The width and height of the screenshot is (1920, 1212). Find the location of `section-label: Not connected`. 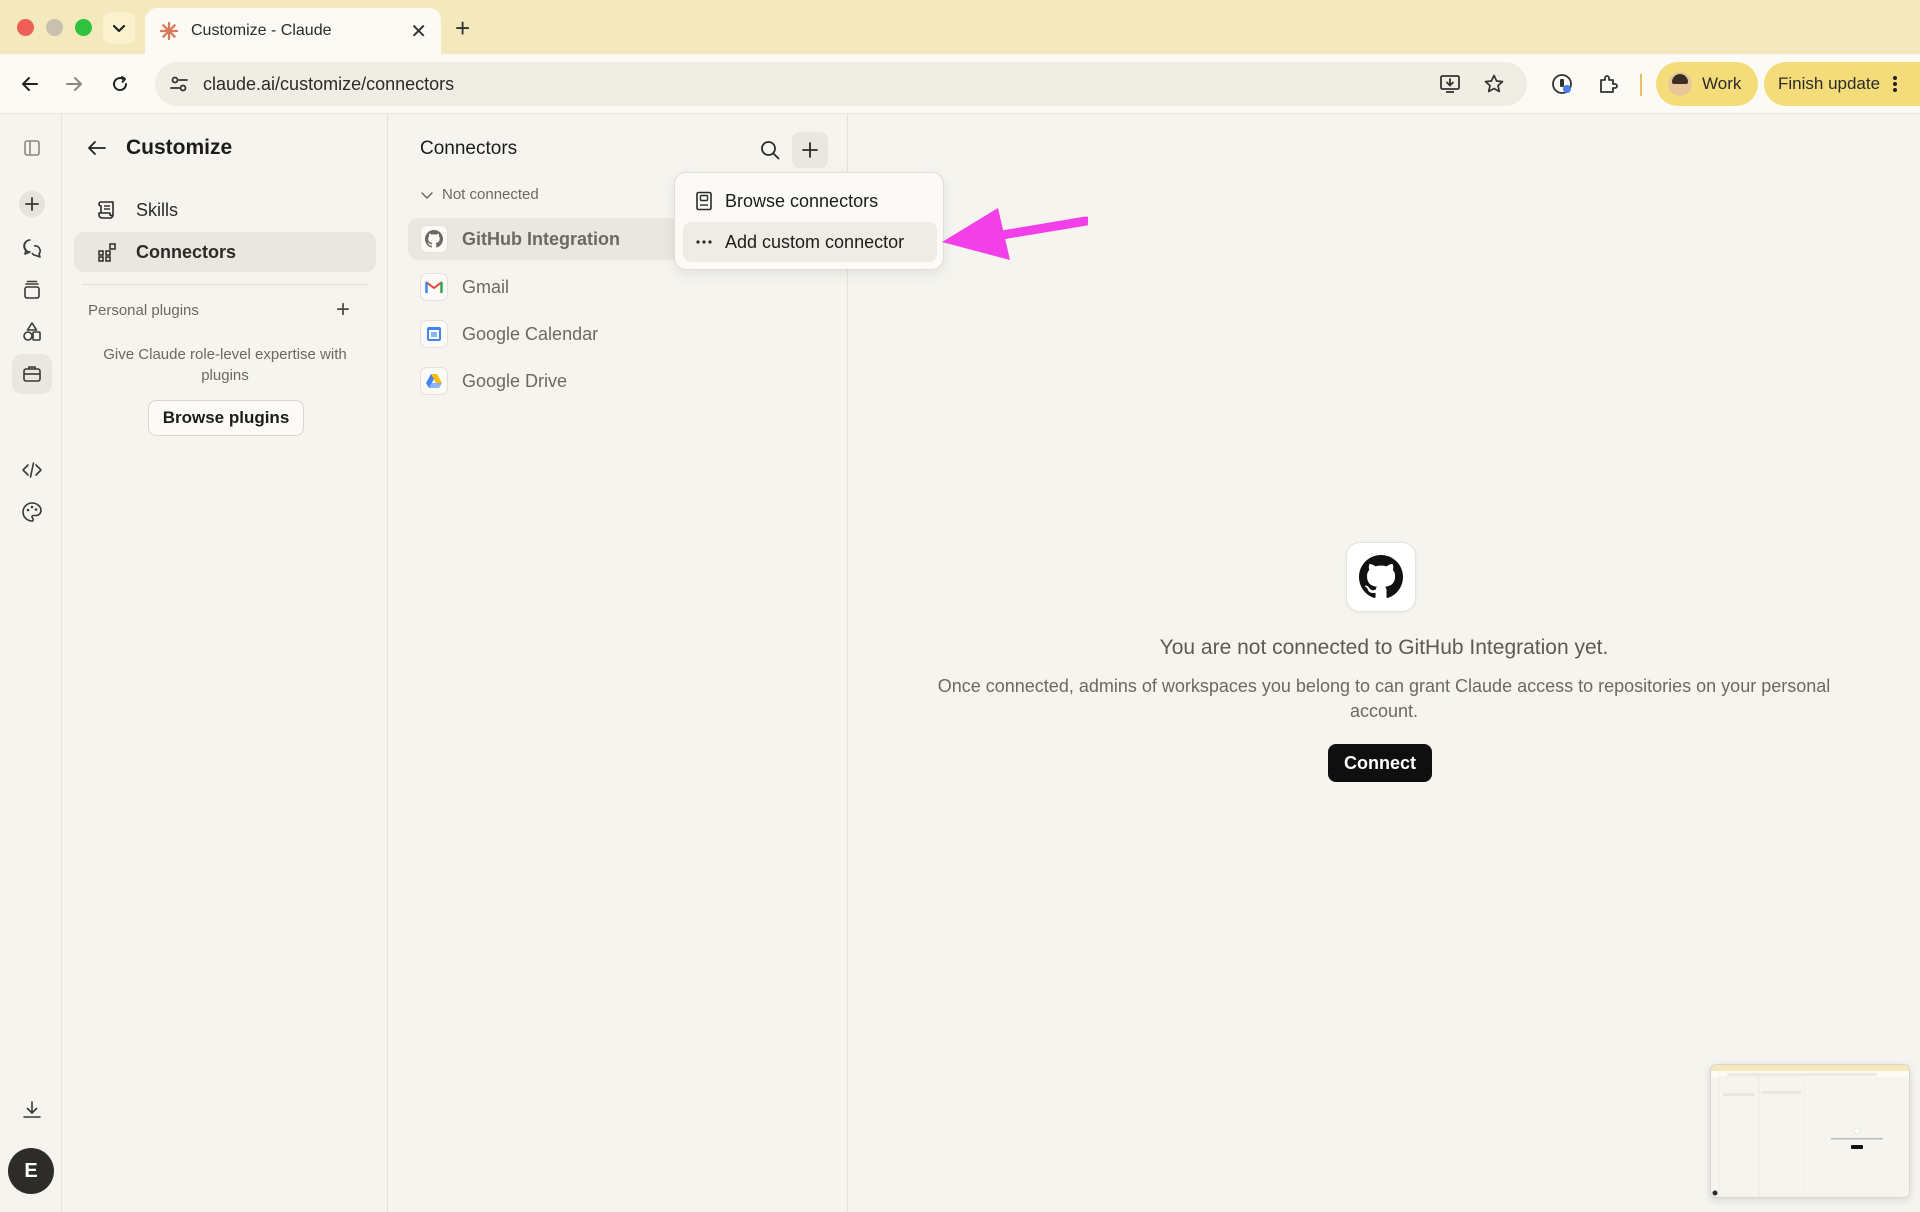

section-label: Not connected is located at coordinates (490, 194).